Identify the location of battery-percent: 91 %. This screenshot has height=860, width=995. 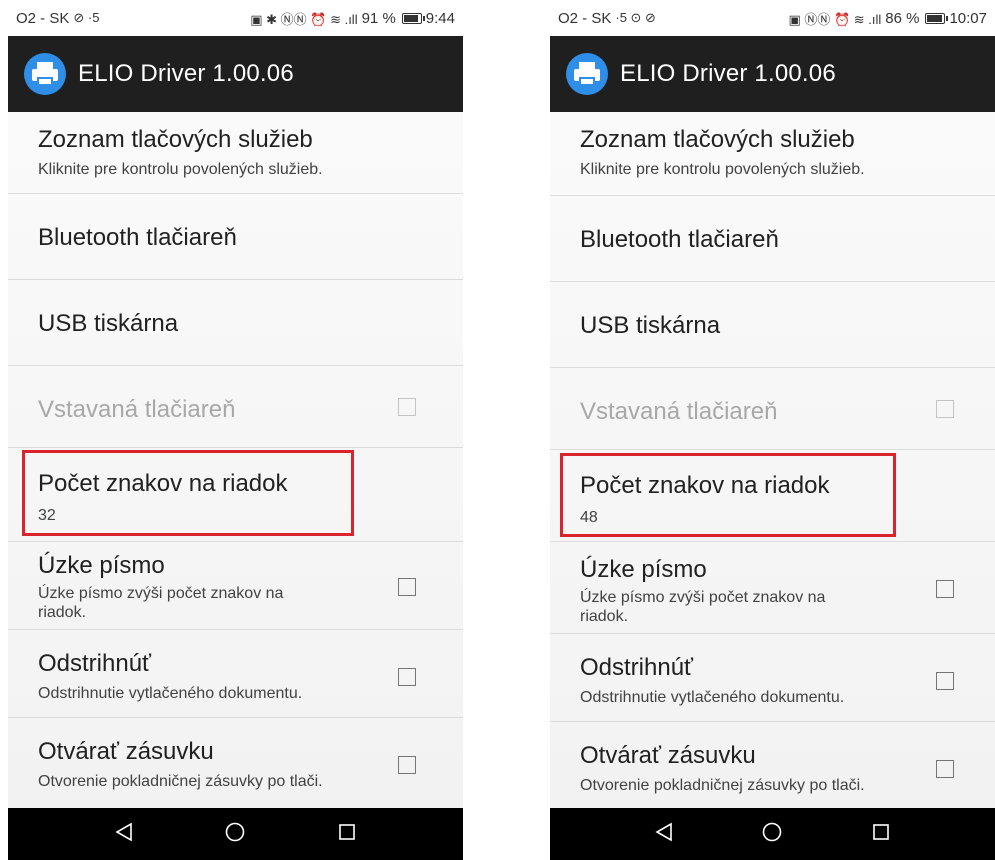
(378, 18).